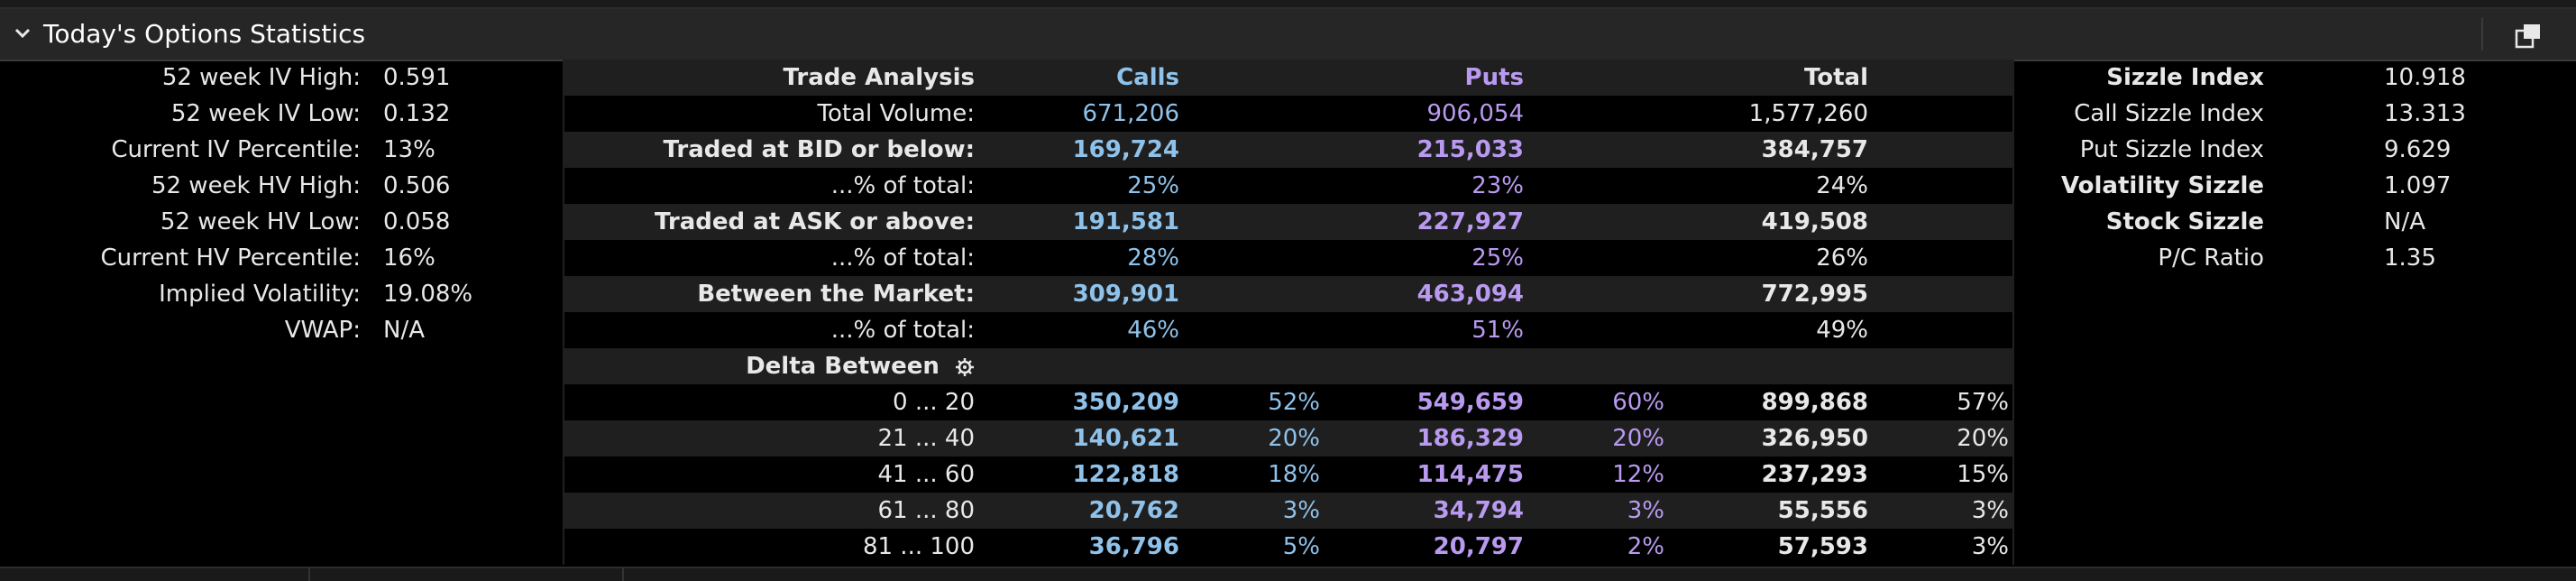  Describe the element at coordinates (1814, 221) in the screenshot. I see `total-value: 419,508` at that location.